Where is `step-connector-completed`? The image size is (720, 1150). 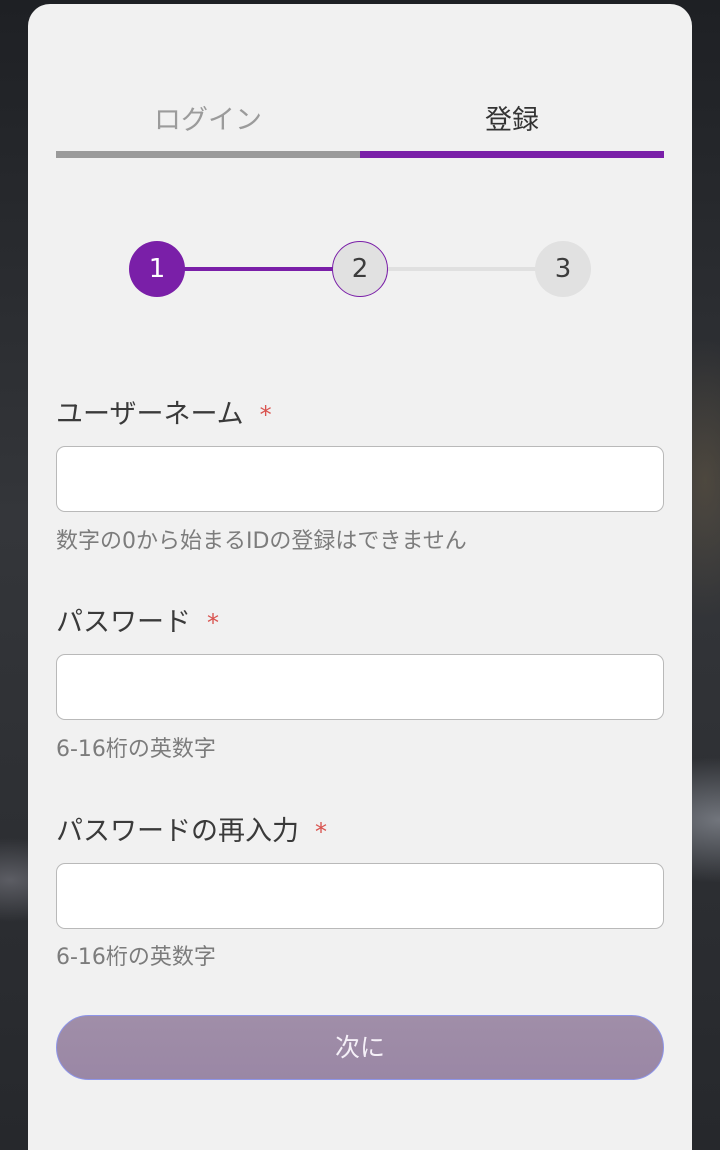
step-connector-completed is located at coordinates (258, 269).